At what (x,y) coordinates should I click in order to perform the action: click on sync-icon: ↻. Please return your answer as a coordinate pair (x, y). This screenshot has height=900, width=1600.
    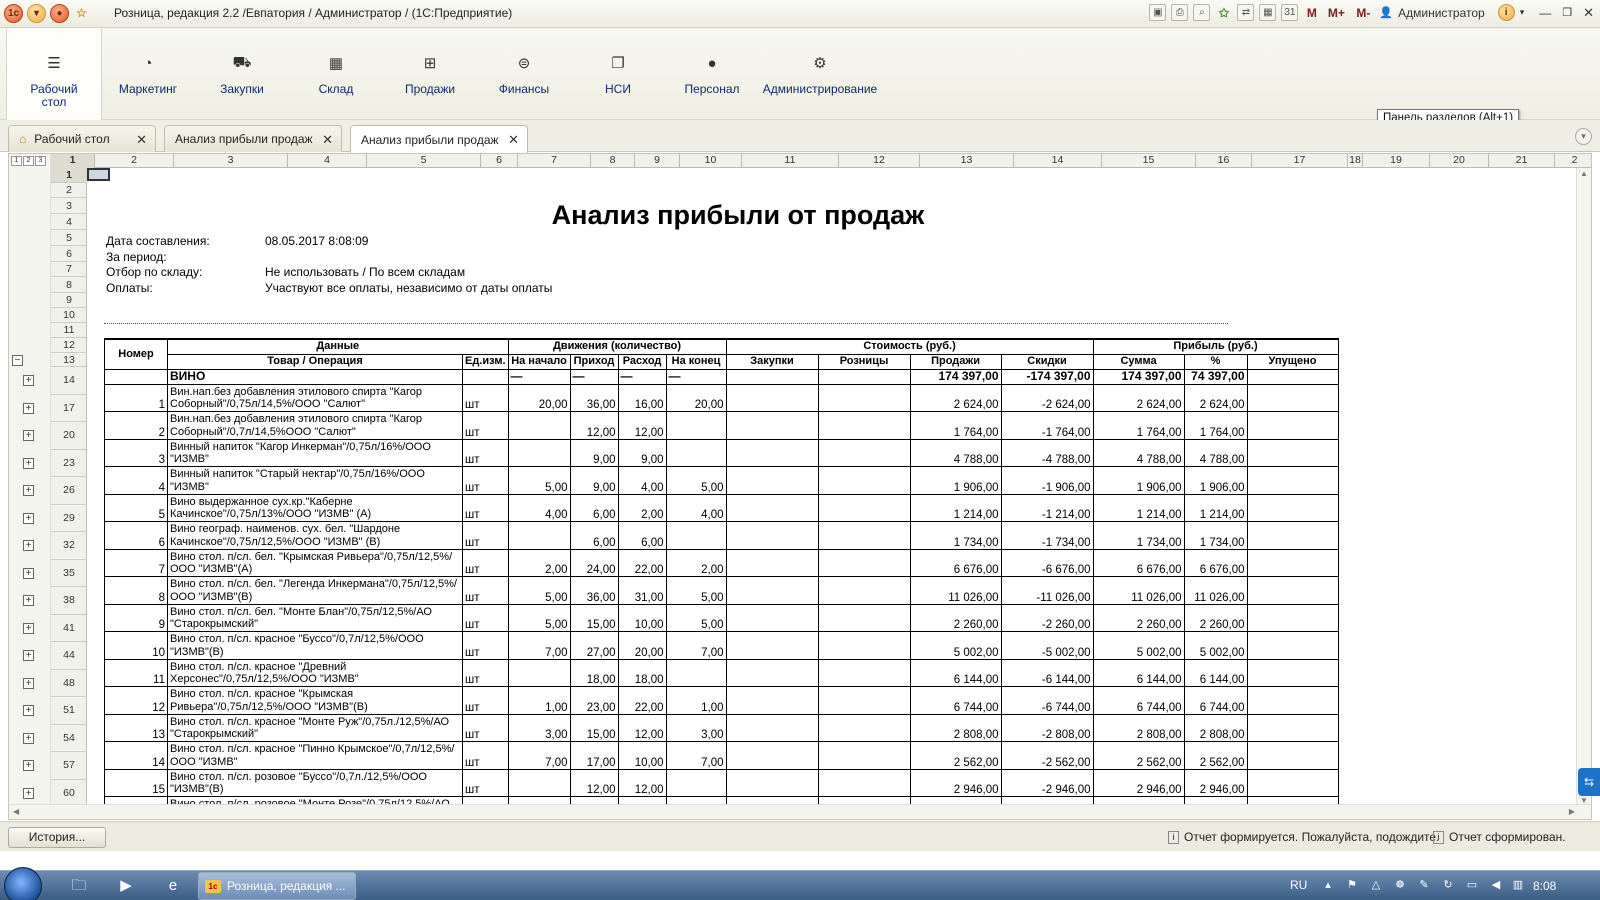
    Looking at the image, I should click on (1448, 885).